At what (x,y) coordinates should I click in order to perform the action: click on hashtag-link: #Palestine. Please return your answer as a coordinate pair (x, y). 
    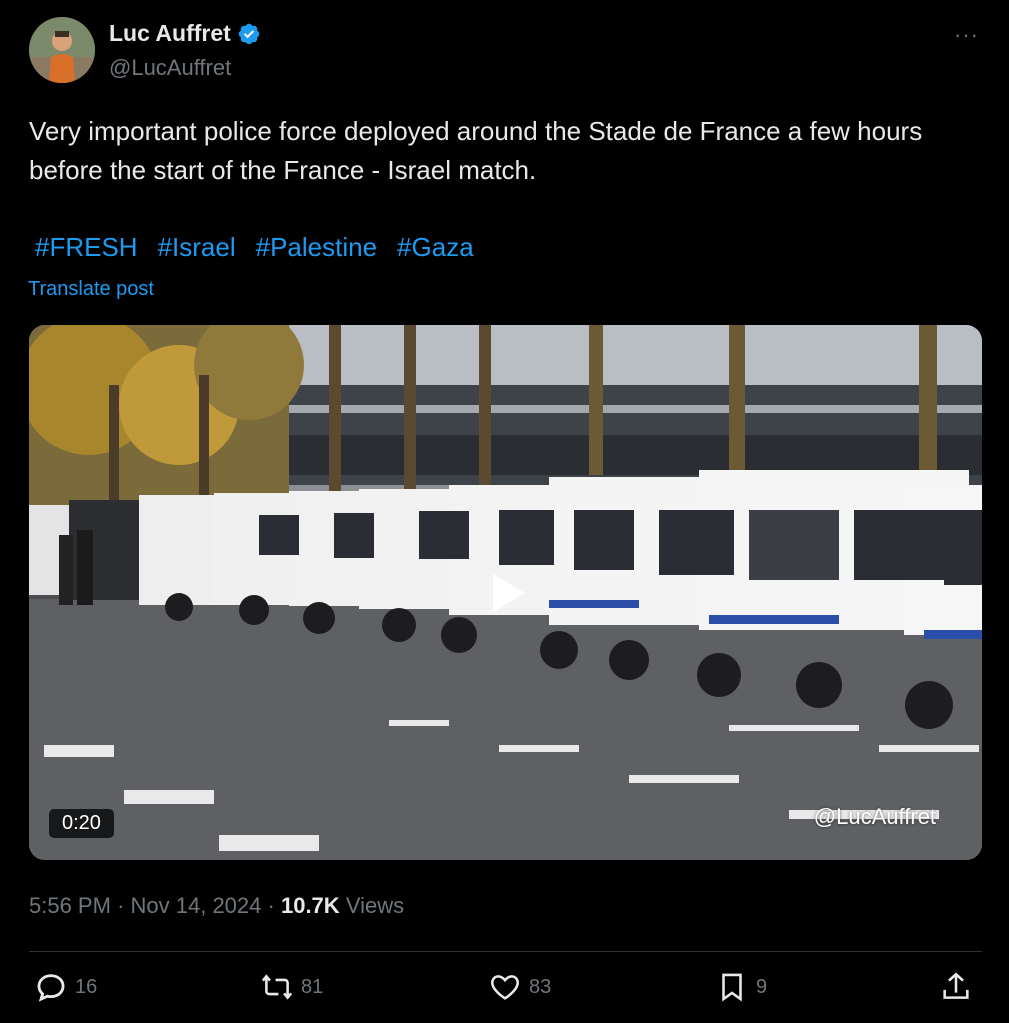
    Looking at the image, I should click on (316, 247).